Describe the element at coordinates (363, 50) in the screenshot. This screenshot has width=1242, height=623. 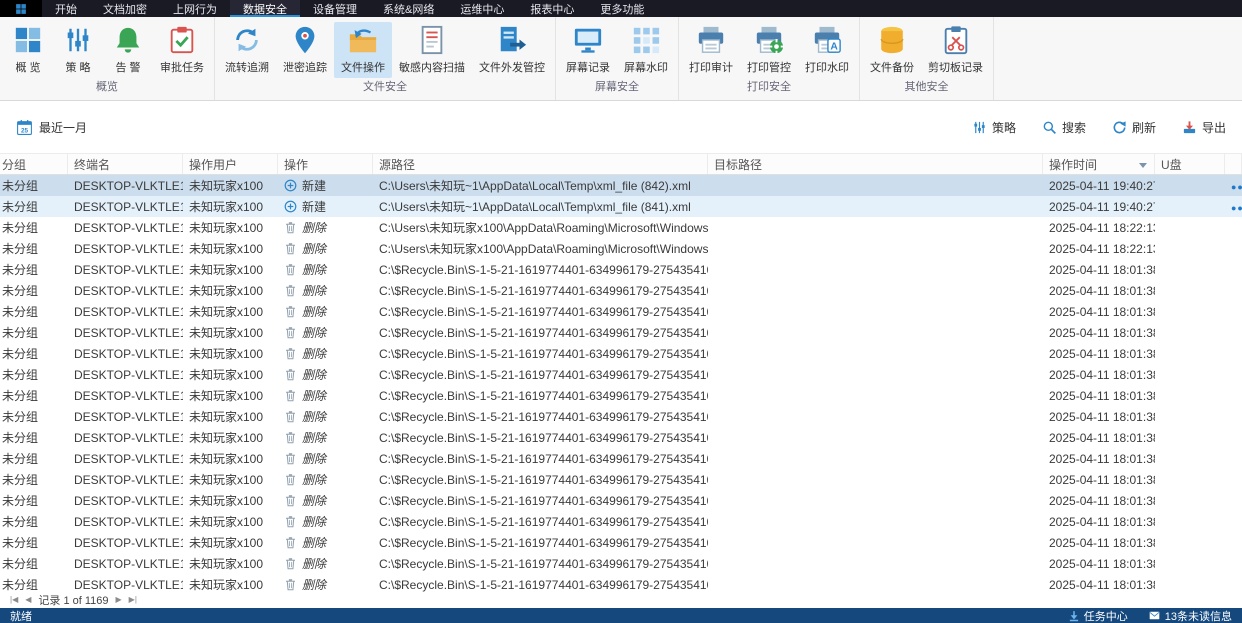
I see `ribbon-item: 文件操作` at that location.